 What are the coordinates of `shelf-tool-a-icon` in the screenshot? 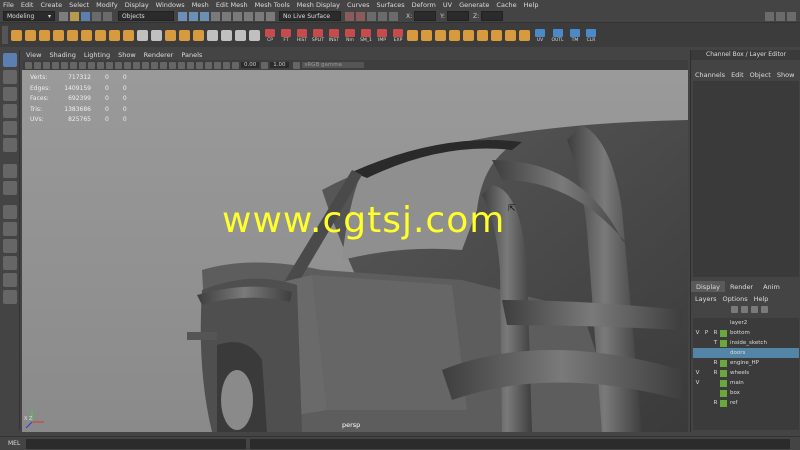 It's located at (412, 35).